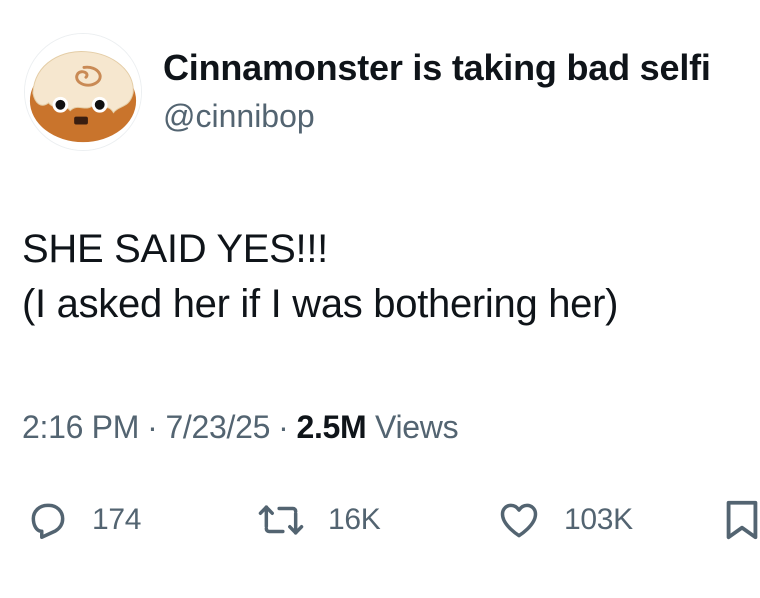  What do you see at coordinates (83, 520) in the screenshot?
I see `reply-button: 174` at bounding box center [83, 520].